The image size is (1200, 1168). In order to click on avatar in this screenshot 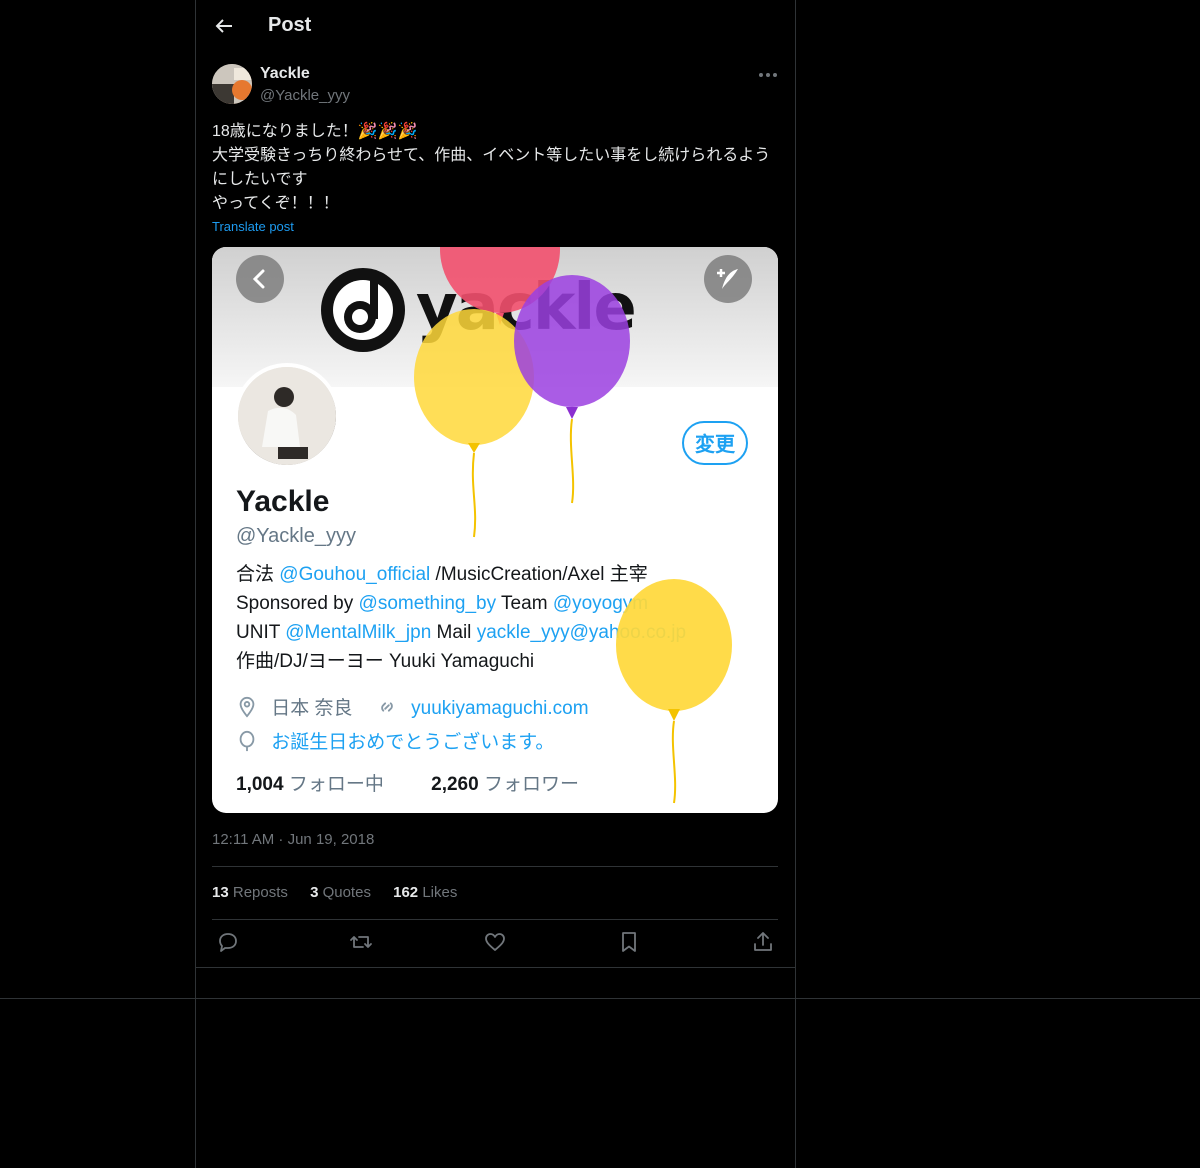, I will do `click(232, 84)`.